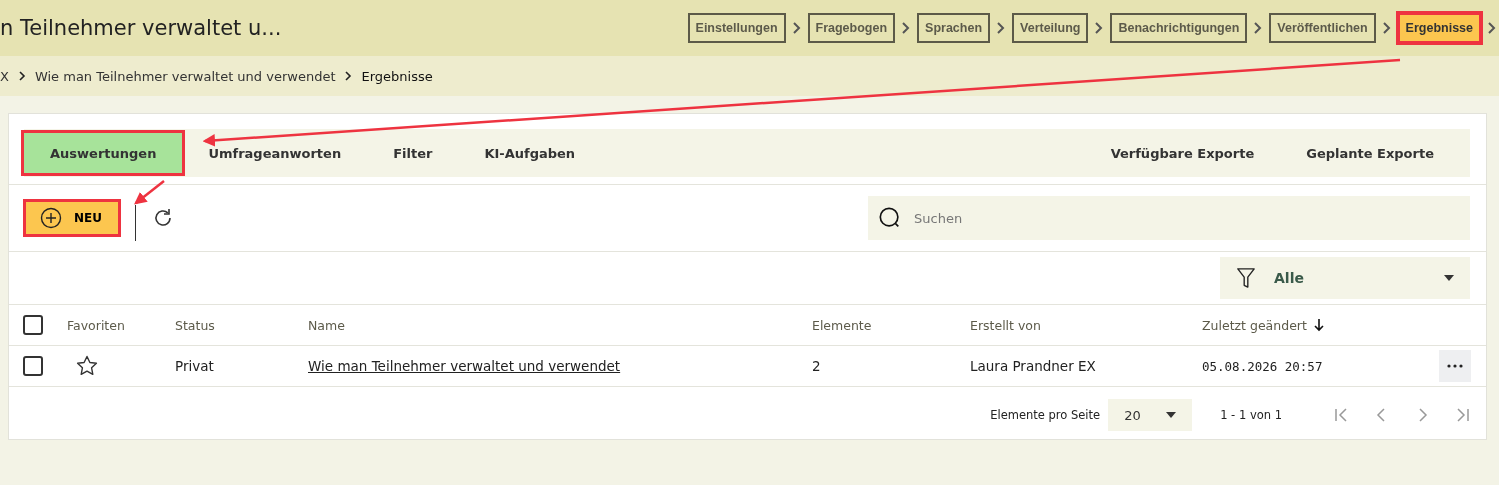 Image resolution: width=1499 pixels, height=485 pixels. Describe the element at coordinates (33, 366) in the screenshot. I see `row-checkbox` at that location.